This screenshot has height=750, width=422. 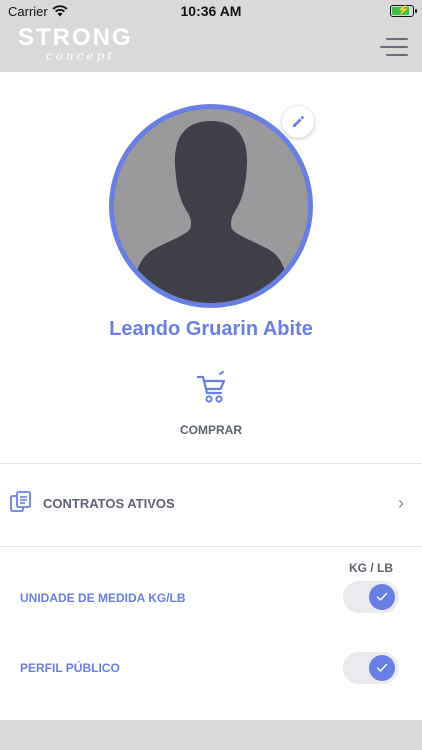 I want to click on unit-setting-label: UNIDADE DE MEDIDA KG/LB, so click(x=103, y=598).